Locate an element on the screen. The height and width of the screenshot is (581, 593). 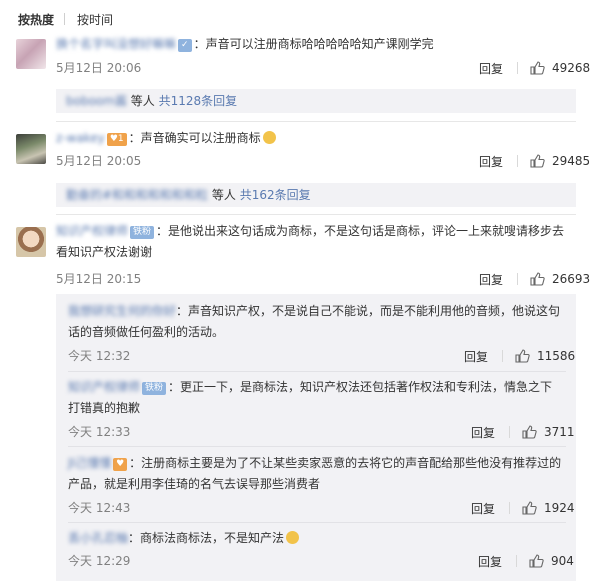
reply-summary: 勤奋的#和和和和和和和粒 等人 共162条回复 is located at coordinates (316, 195).